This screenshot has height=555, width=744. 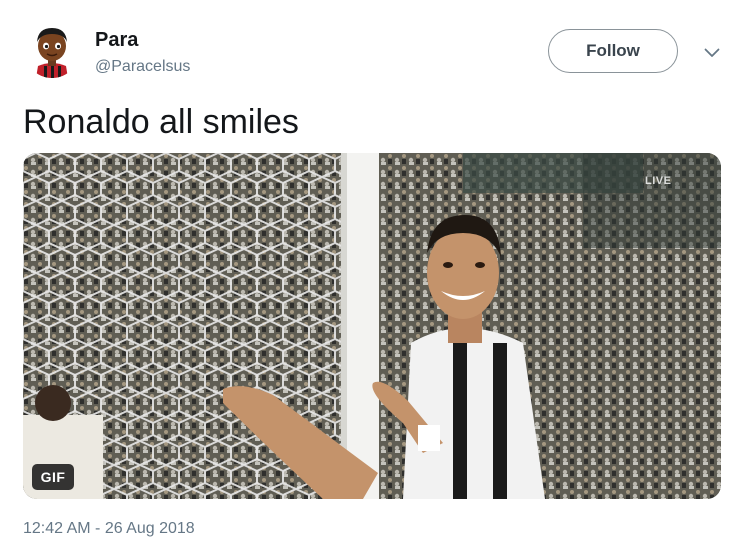 What do you see at coordinates (52, 53) in the screenshot?
I see `cartoon-avatar-icon` at bounding box center [52, 53].